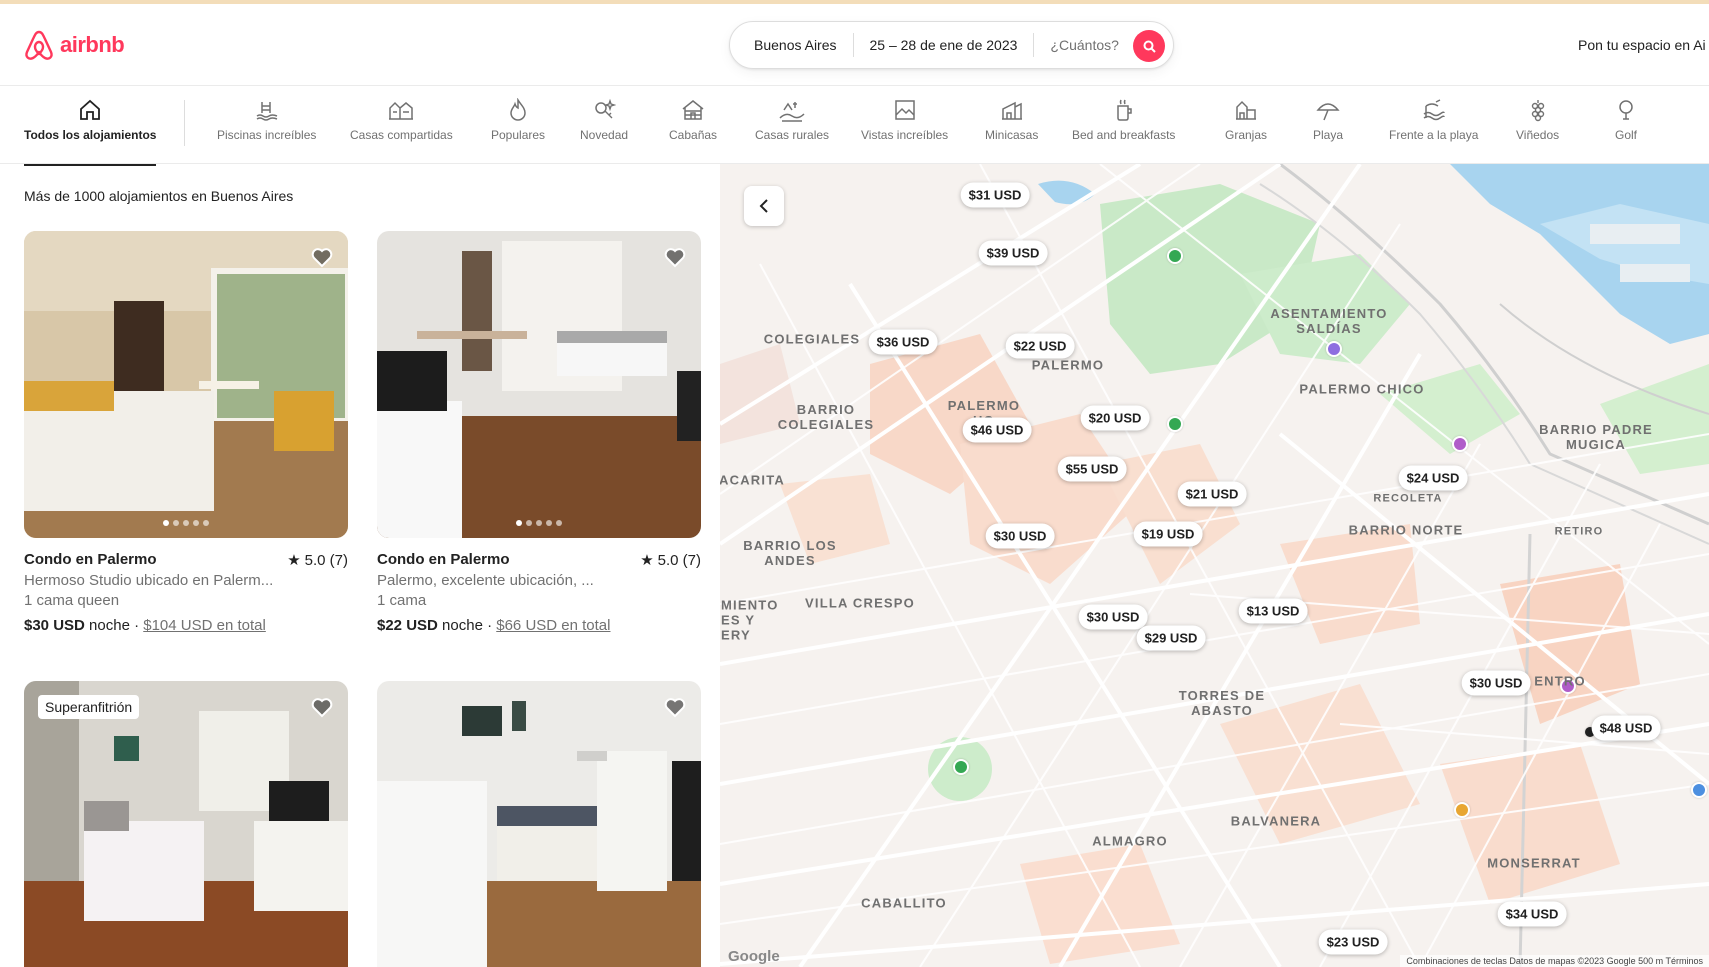  Describe the element at coordinates (1334, 349) in the screenshot. I see `transit-poi-icon` at that location.